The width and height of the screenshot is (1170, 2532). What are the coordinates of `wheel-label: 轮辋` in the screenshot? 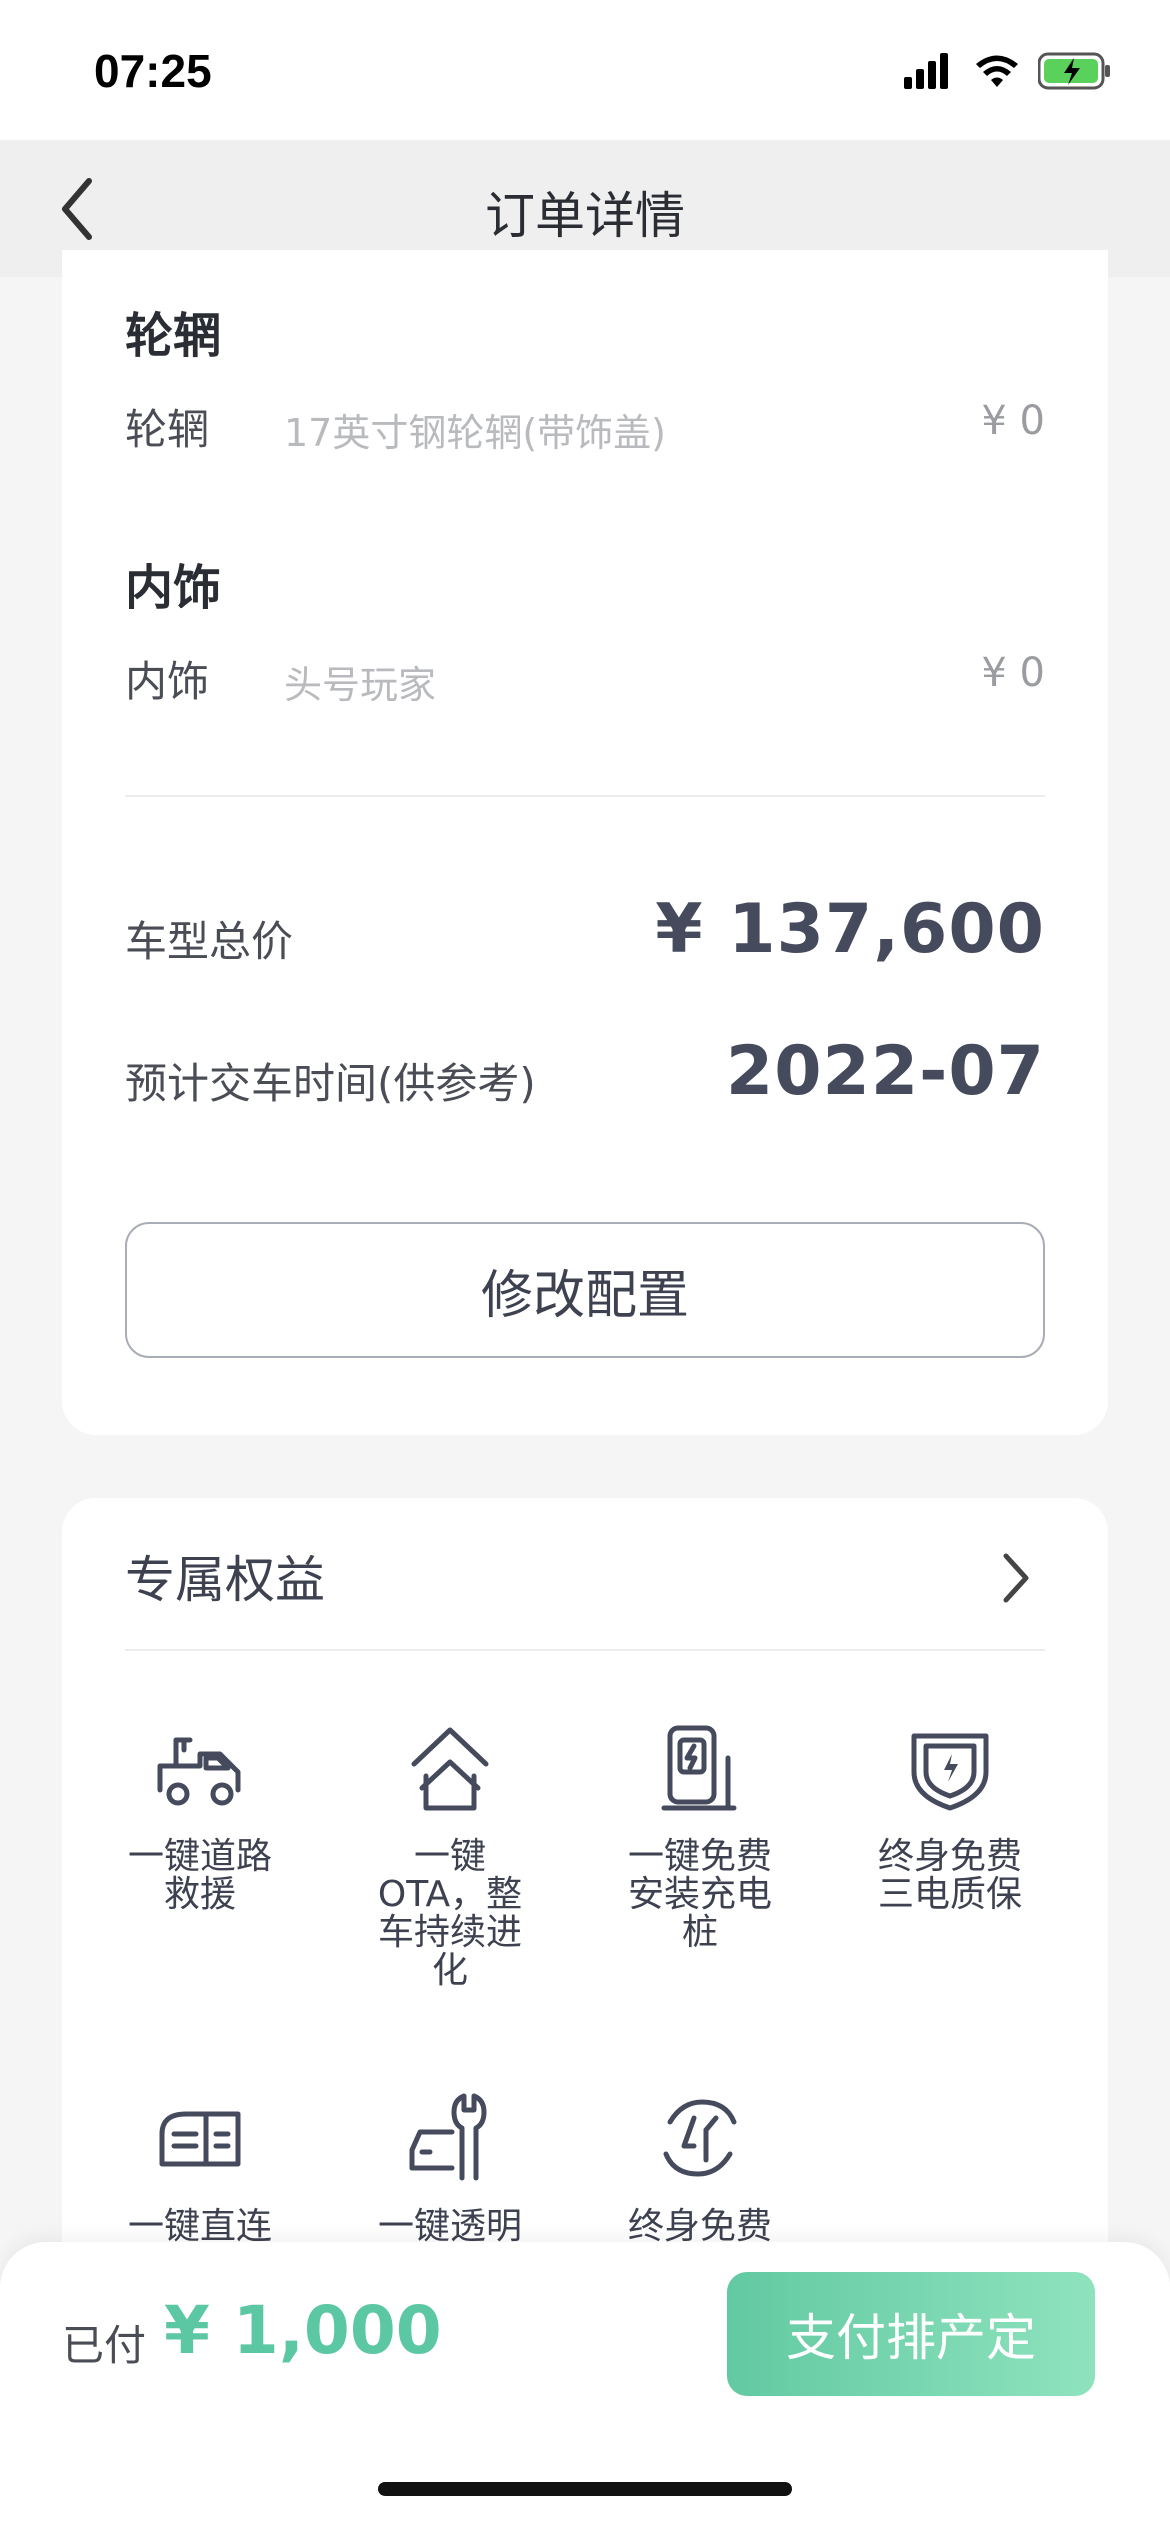 It's located at (167, 429).